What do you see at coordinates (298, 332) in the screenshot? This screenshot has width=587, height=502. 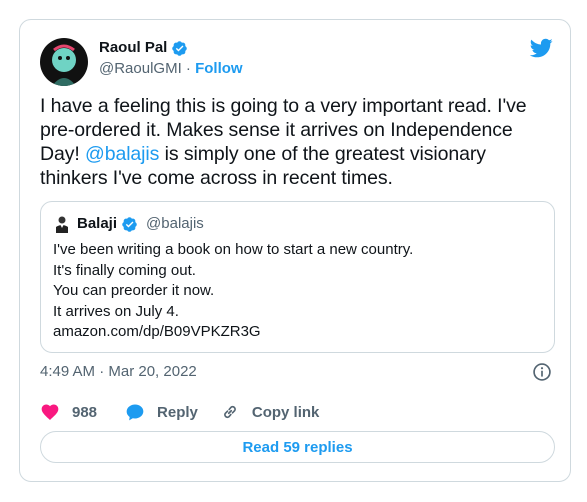 I see `quoted-link: amazon.com/dp/B09VPKZR3G` at bounding box center [298, 332].